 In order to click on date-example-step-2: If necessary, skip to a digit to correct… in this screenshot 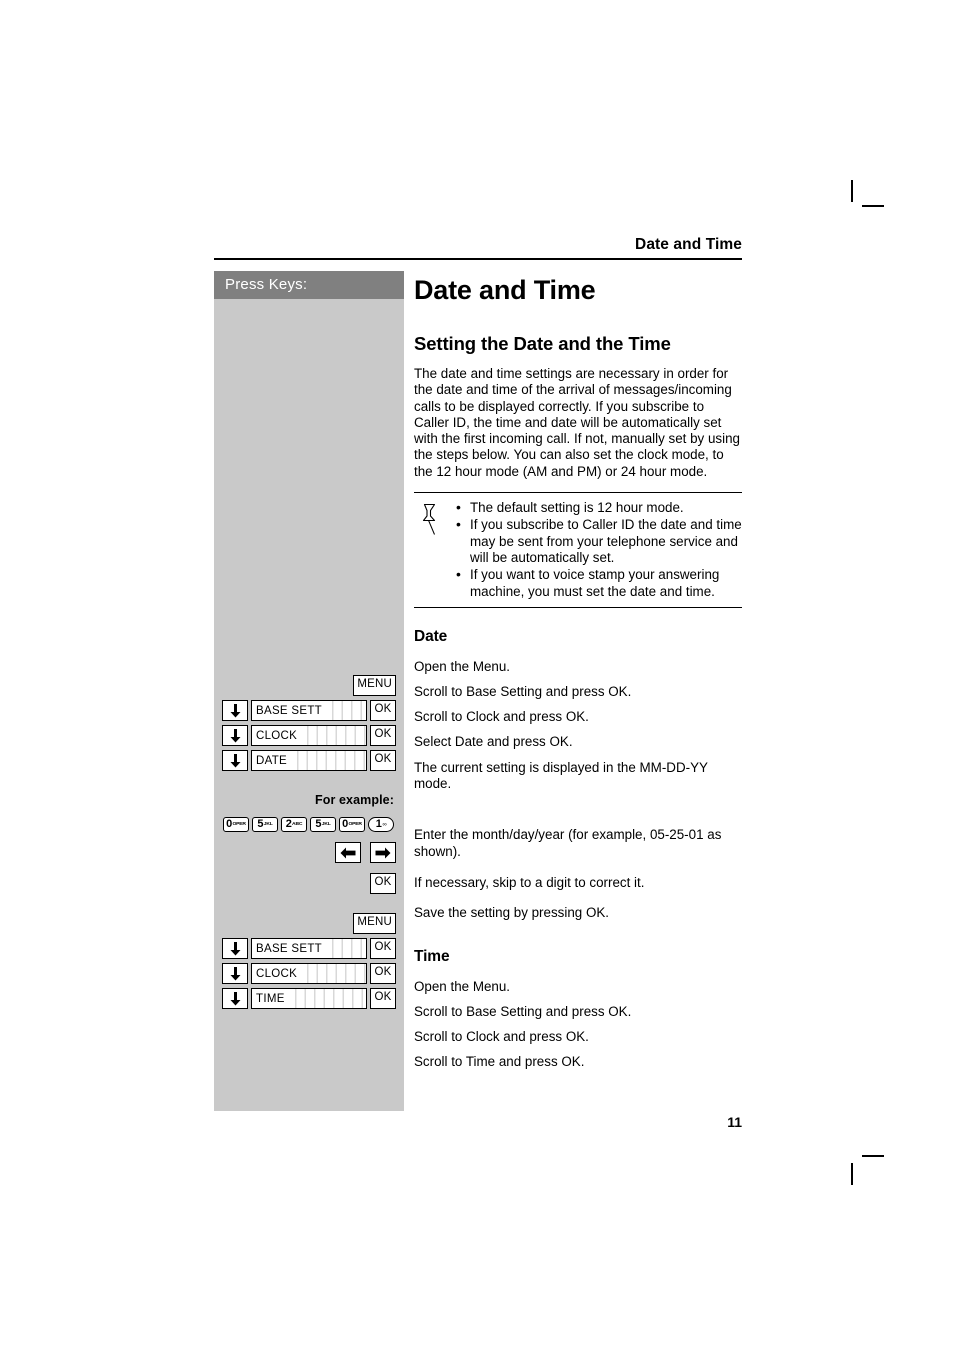, I will do `click(529, 883)`.